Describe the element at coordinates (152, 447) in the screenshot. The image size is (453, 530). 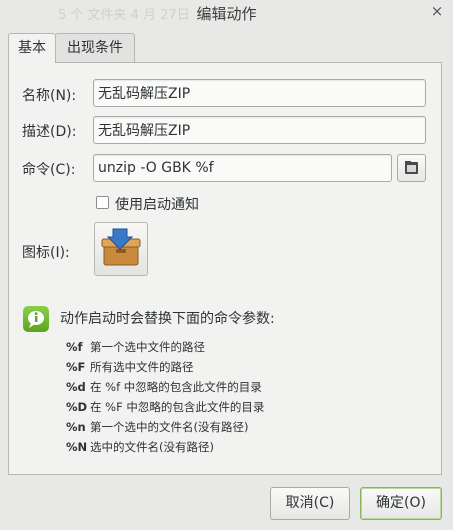
I see `hint-desc: 选中的文件名(没有路径)` at that location.